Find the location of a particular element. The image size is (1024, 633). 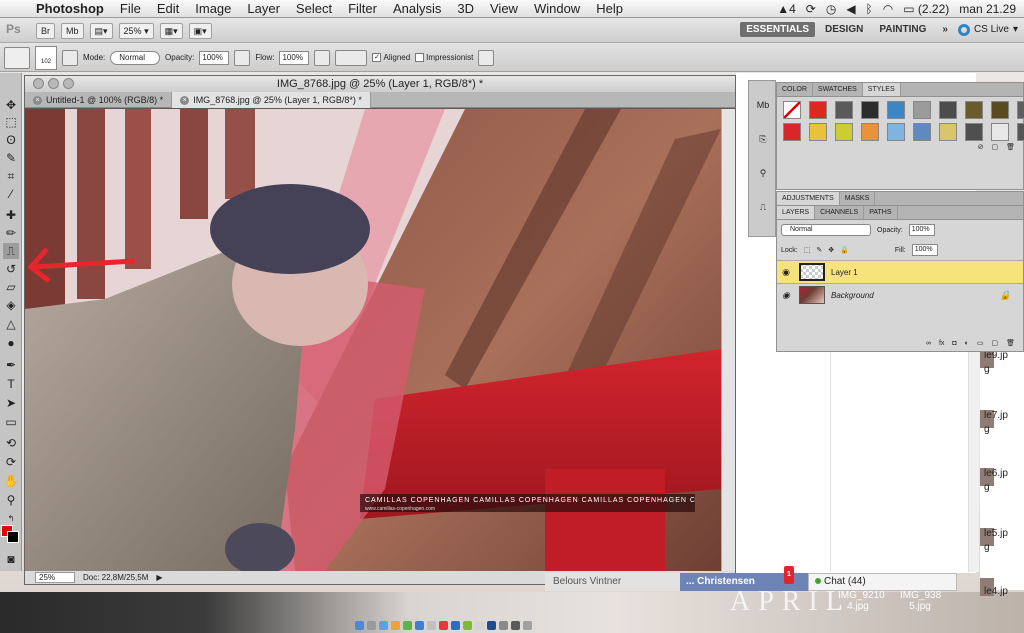

menu-layer: Layer is located at coordinates (263, 8).